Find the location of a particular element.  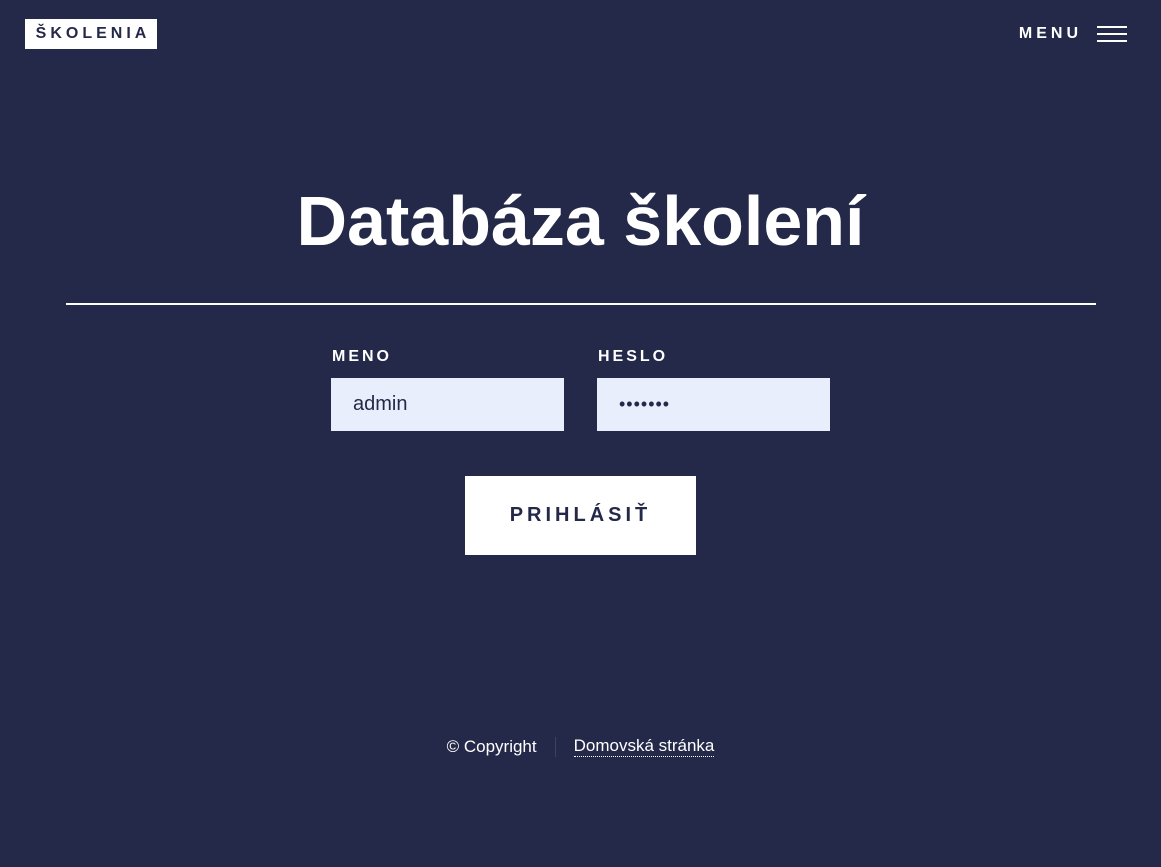

username-input is located at coordinates (447, 404).